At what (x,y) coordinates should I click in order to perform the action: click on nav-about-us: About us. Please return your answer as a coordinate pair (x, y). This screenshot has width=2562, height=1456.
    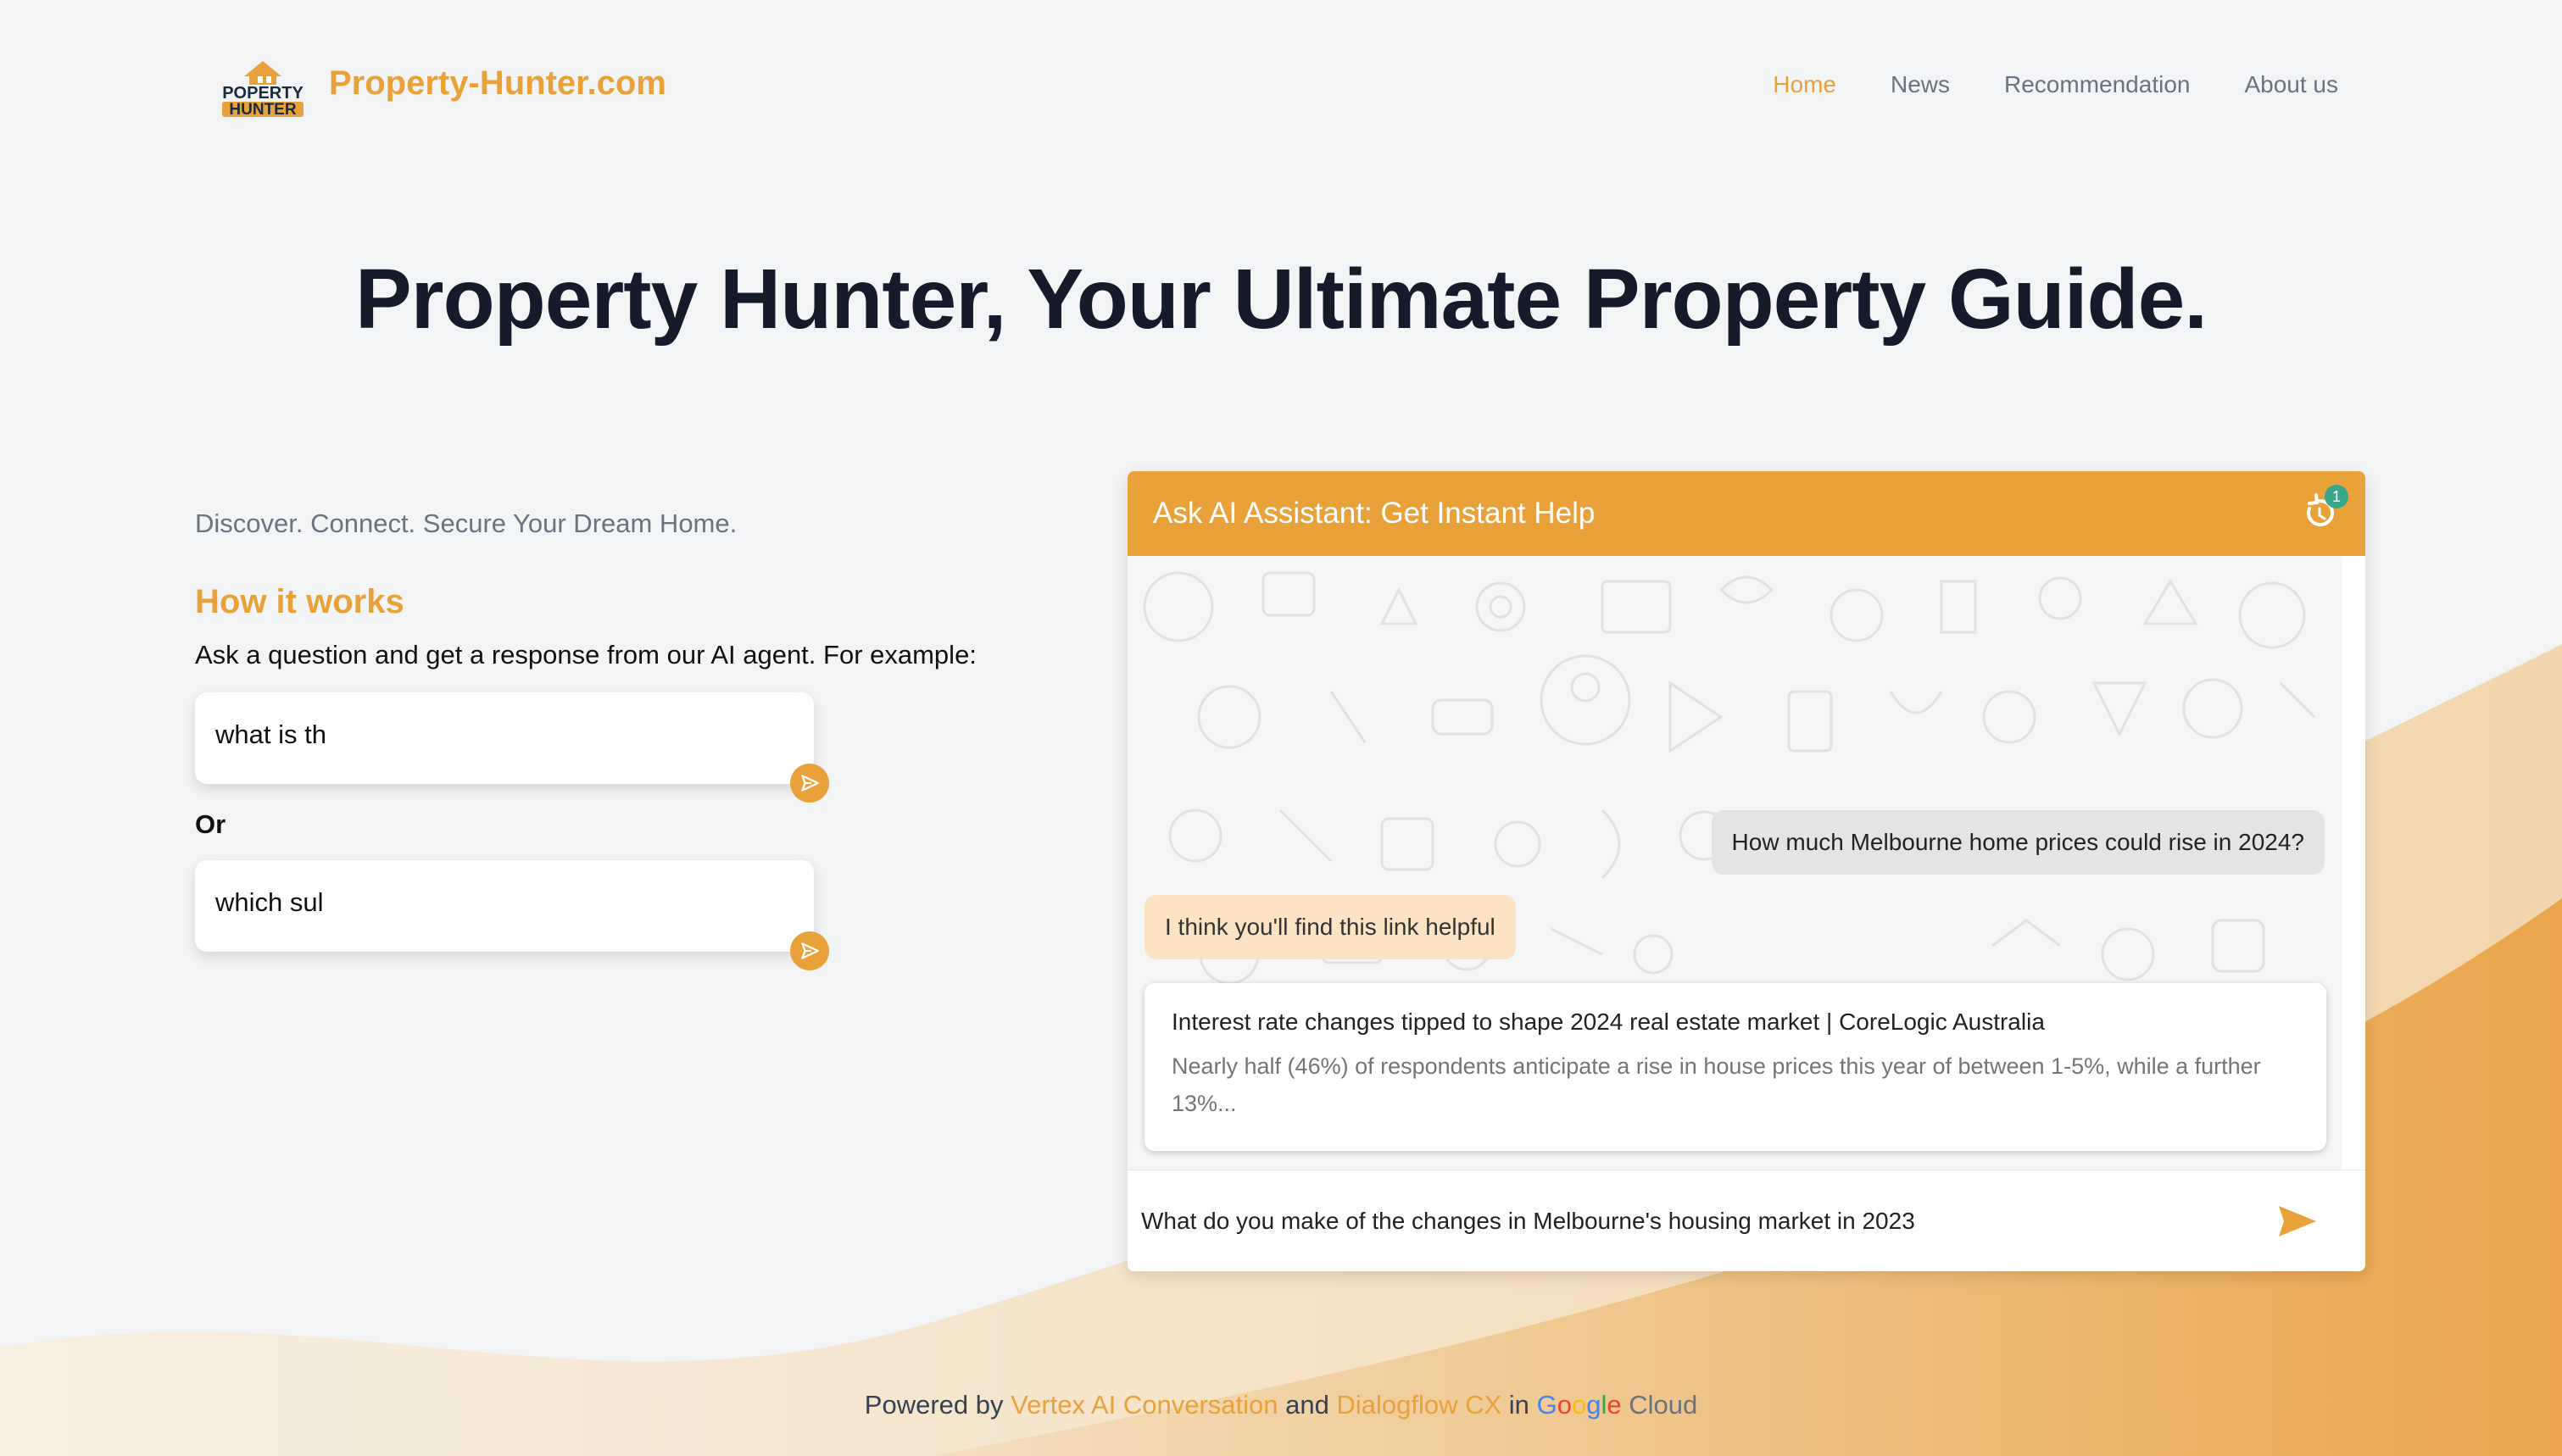
    Looking at the image, I should click on (2291, 84).